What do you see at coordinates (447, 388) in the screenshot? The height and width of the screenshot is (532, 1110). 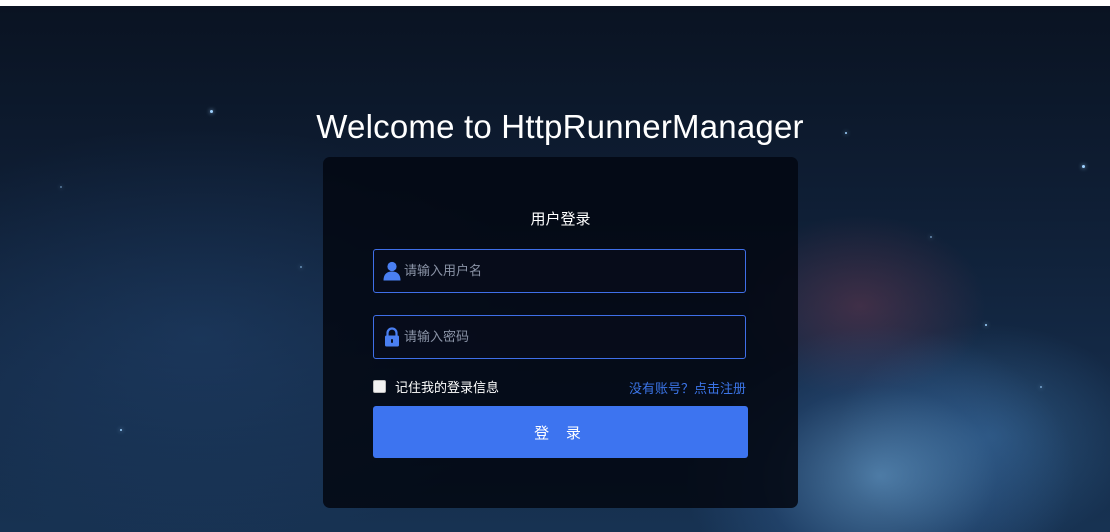 I see `remember-me-label: 记住我的登录信息` at bounding box center [447, 388].